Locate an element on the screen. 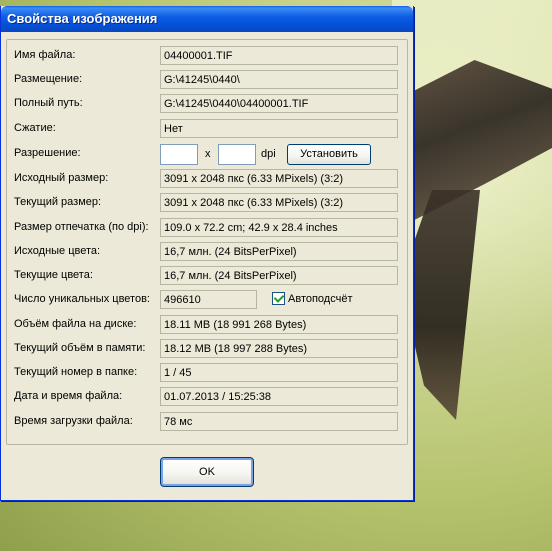 This screenshot has width=552, height=551. value-file-name: 04400001.TIF is located at coordinates (279, 55).